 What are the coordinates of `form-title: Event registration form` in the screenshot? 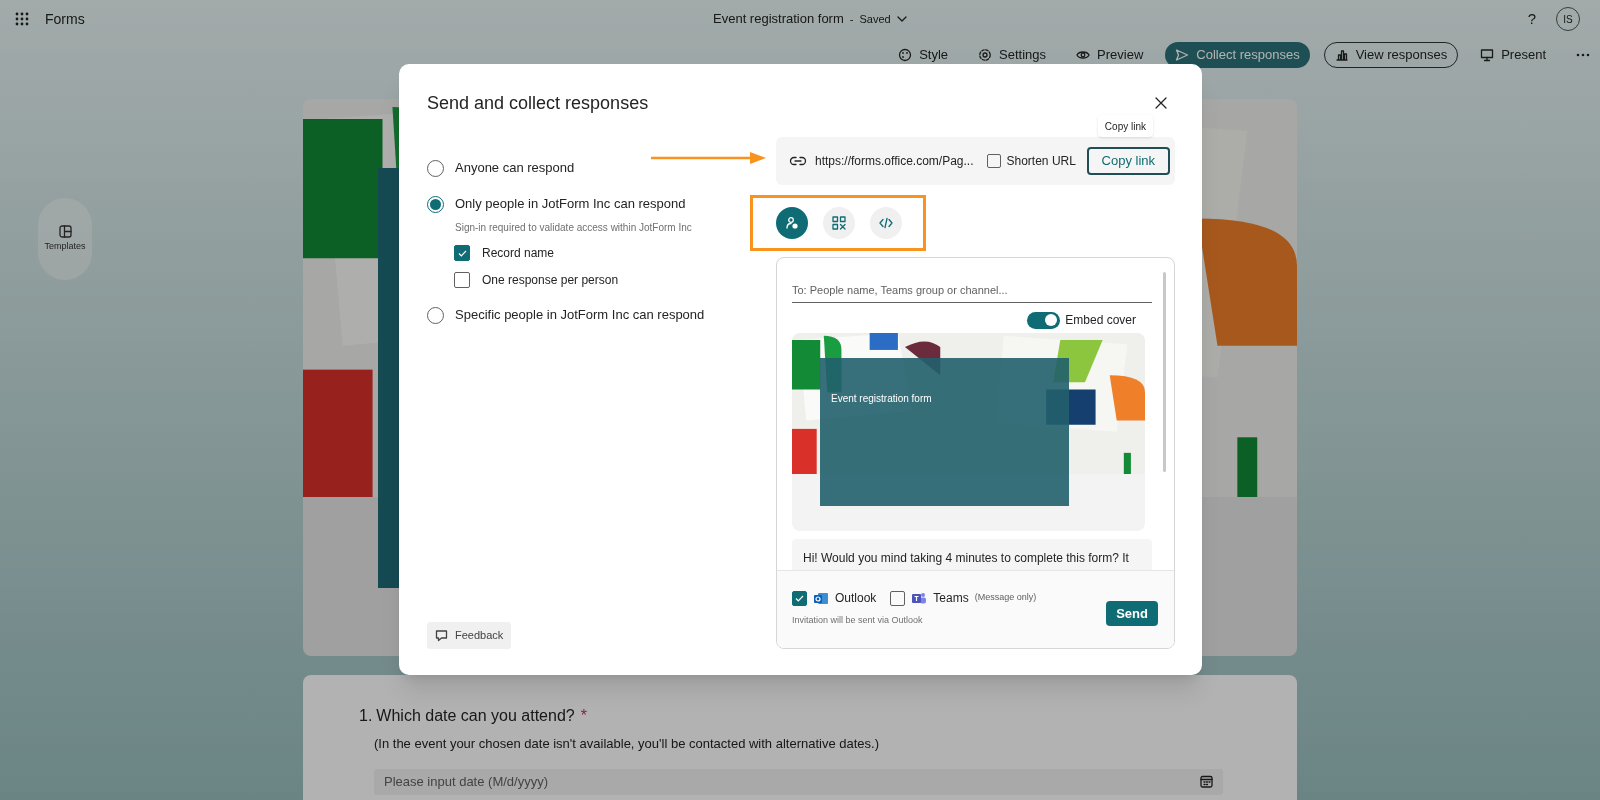 It's located at (778, 19).